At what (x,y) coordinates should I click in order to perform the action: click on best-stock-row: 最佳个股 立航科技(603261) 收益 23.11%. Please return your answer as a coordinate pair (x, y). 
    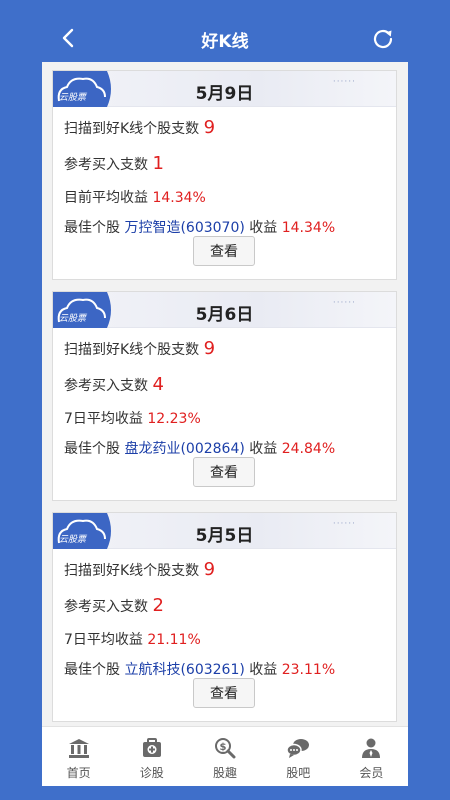
    Looking at the image, I should click on (199, 669).